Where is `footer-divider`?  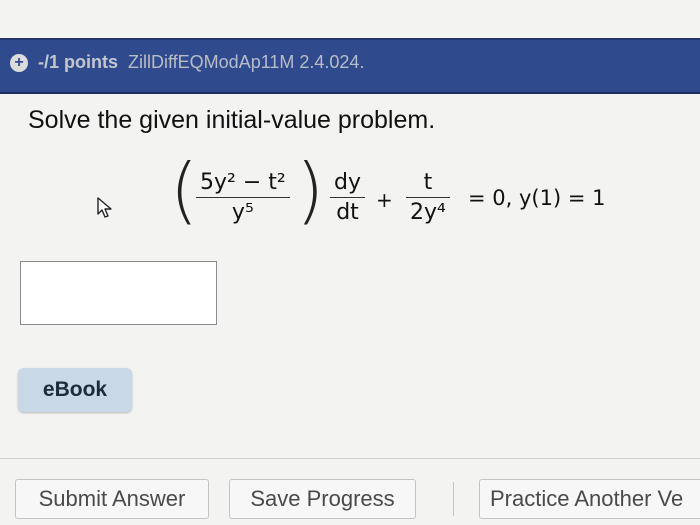
footer-divider is located at coordinates (350, 458).